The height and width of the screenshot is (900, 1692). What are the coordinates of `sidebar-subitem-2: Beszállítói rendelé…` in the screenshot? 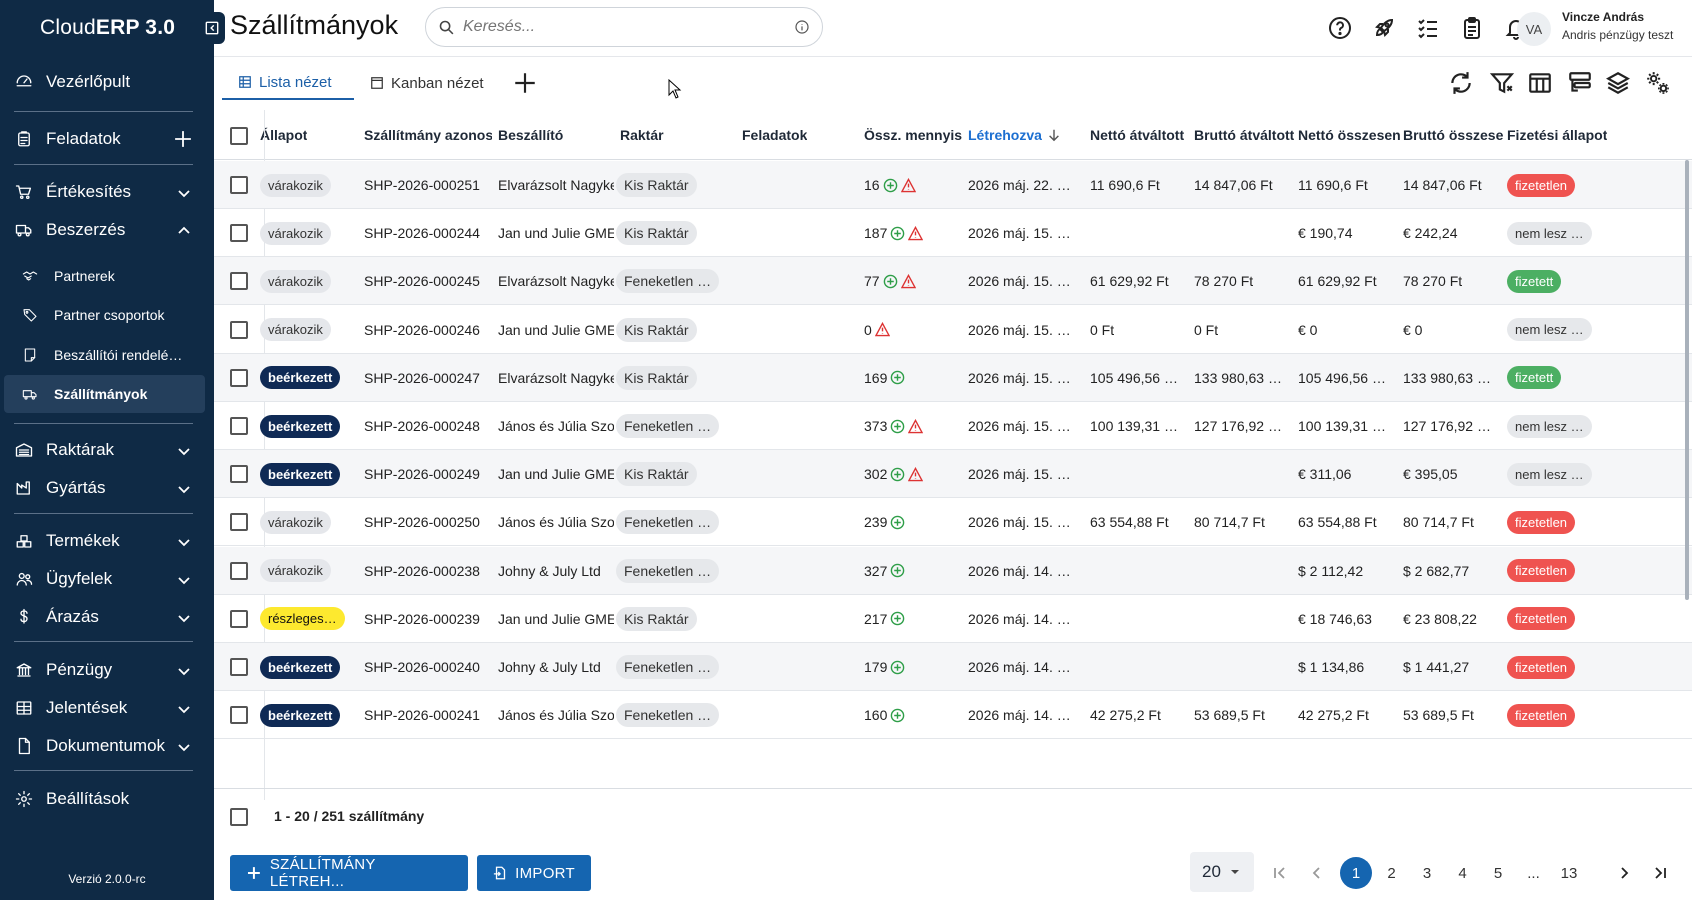 It's located at (104, 355).